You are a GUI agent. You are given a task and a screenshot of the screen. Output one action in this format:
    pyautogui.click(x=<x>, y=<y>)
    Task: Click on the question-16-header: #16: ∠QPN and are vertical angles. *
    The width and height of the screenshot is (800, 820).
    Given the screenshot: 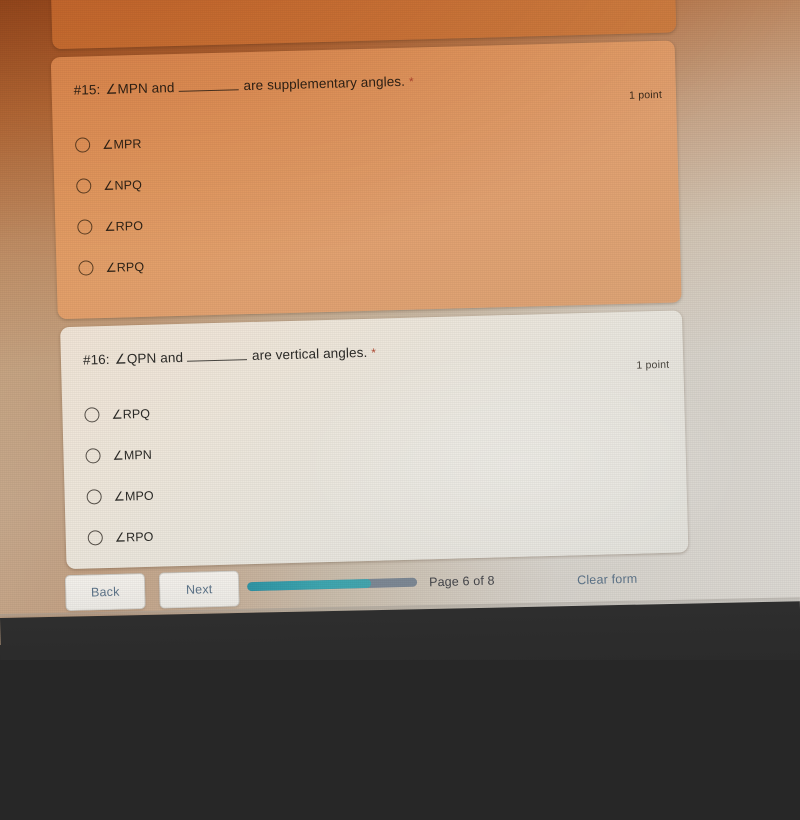 What is the action you would take?
    pyautogui.click(x=333, y=354)
    